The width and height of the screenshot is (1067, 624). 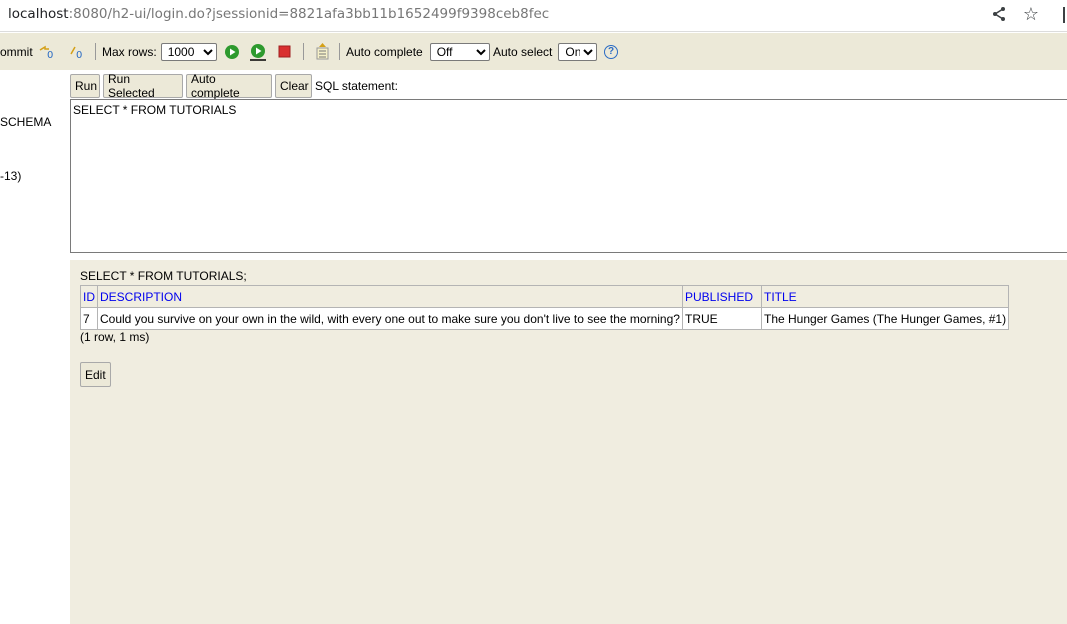 What do you see at coordinates (523, 51) in the screenshot?
I see `auto-select-label: Auto select` at bounding box center [523, 51].